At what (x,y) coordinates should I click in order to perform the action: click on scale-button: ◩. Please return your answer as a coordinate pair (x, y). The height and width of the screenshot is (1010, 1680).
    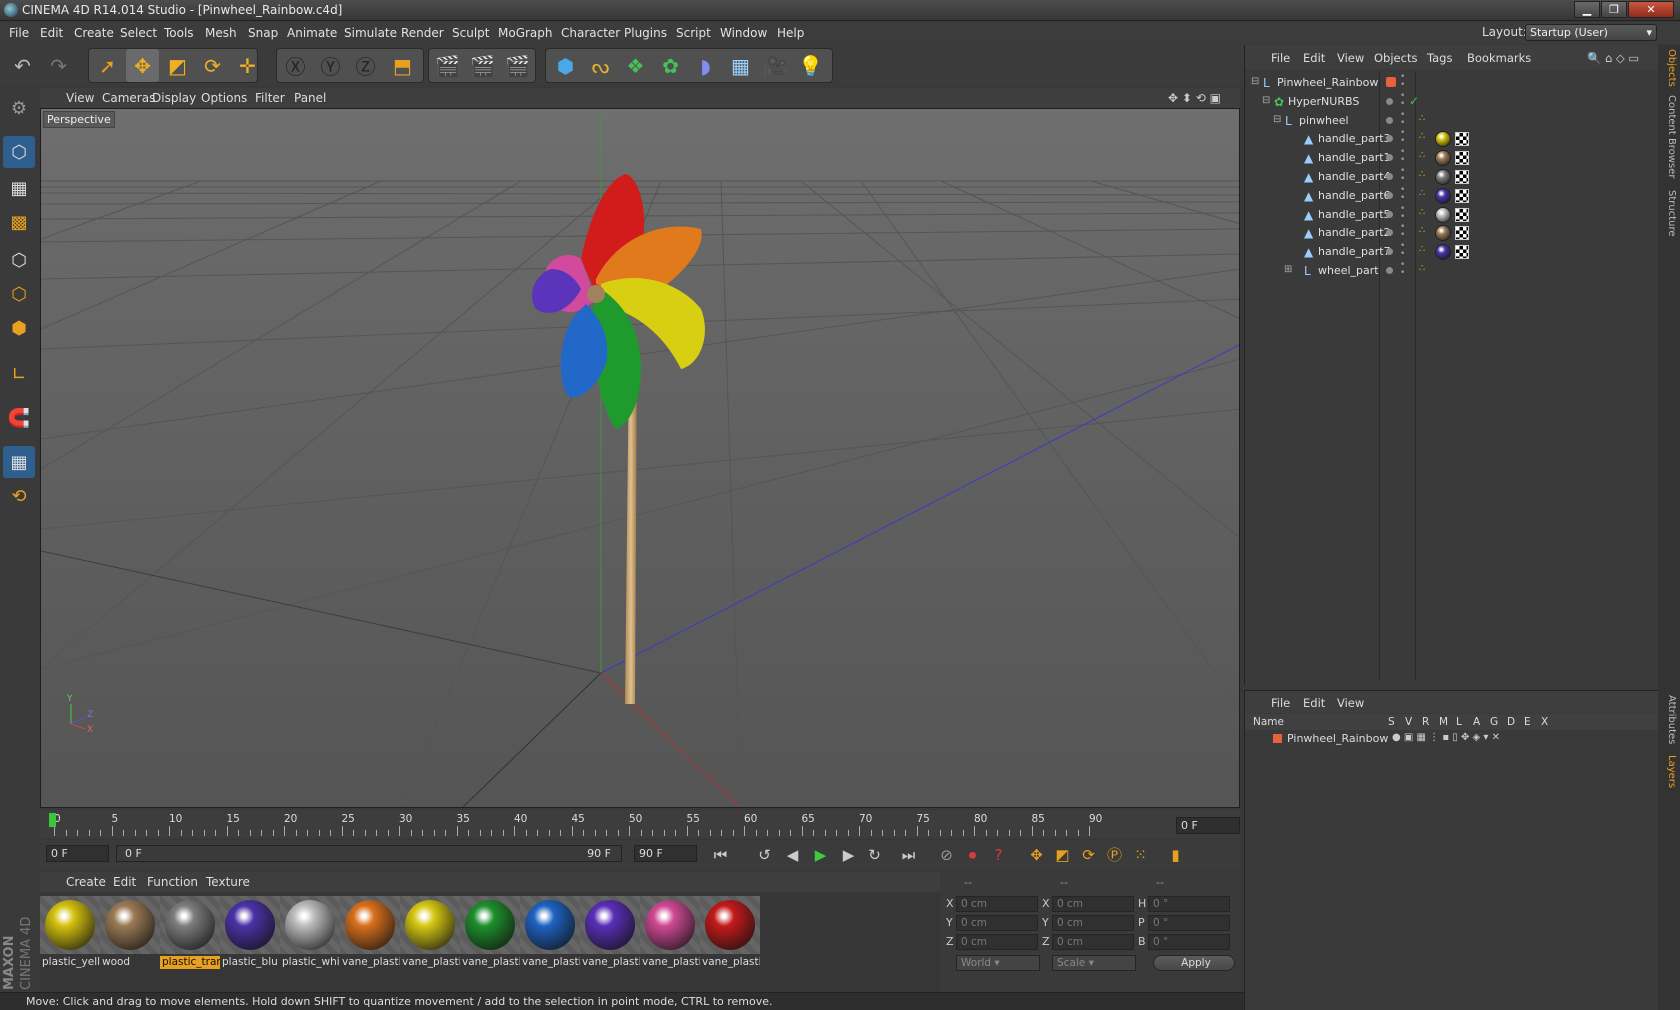
    Looking at the image, I should click on (177, 65).